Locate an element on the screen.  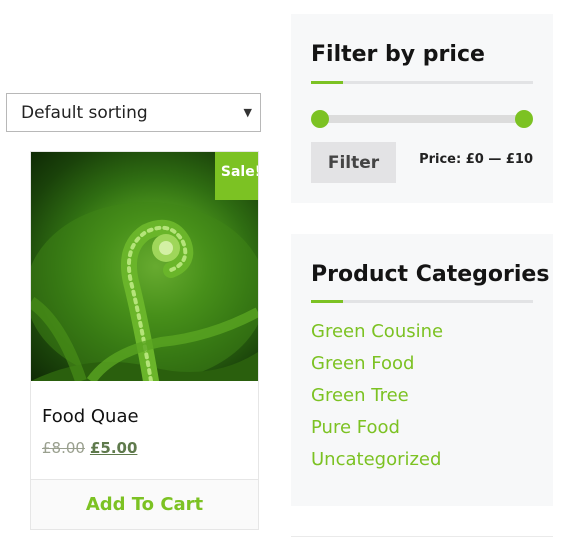
category-link: Uncategorized is located at coordinates (377, 464).